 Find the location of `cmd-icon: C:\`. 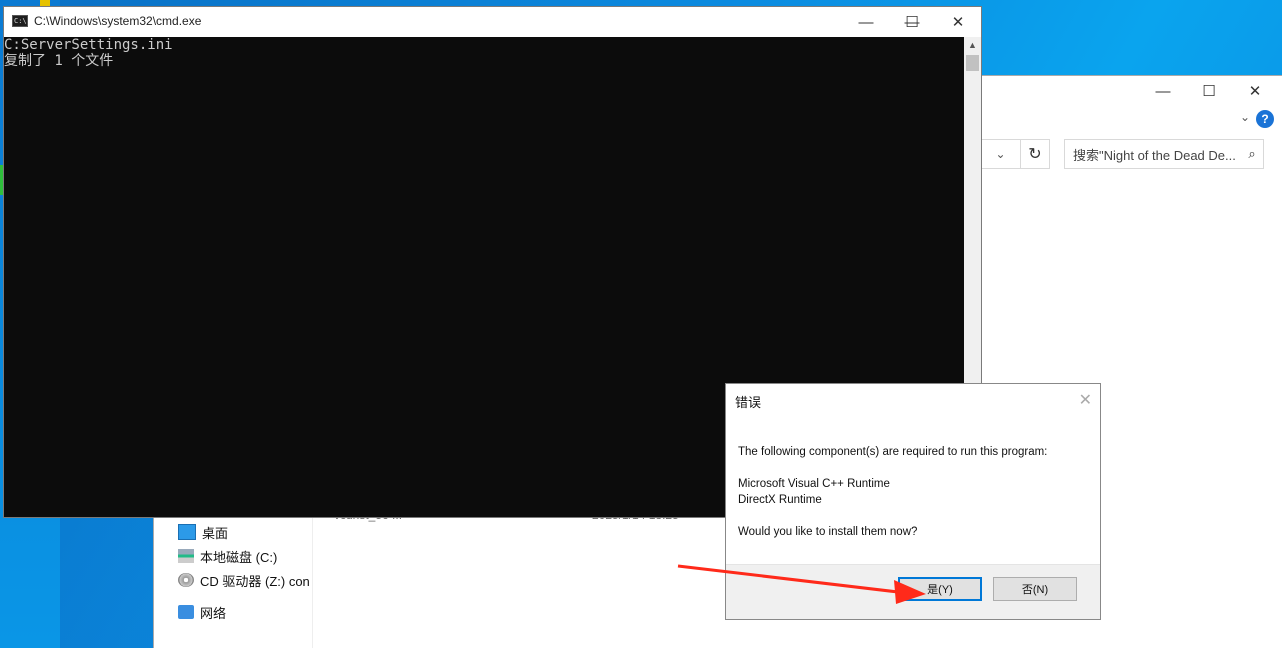

cmd-icon: C:\ is located at coordinates (20, 21).